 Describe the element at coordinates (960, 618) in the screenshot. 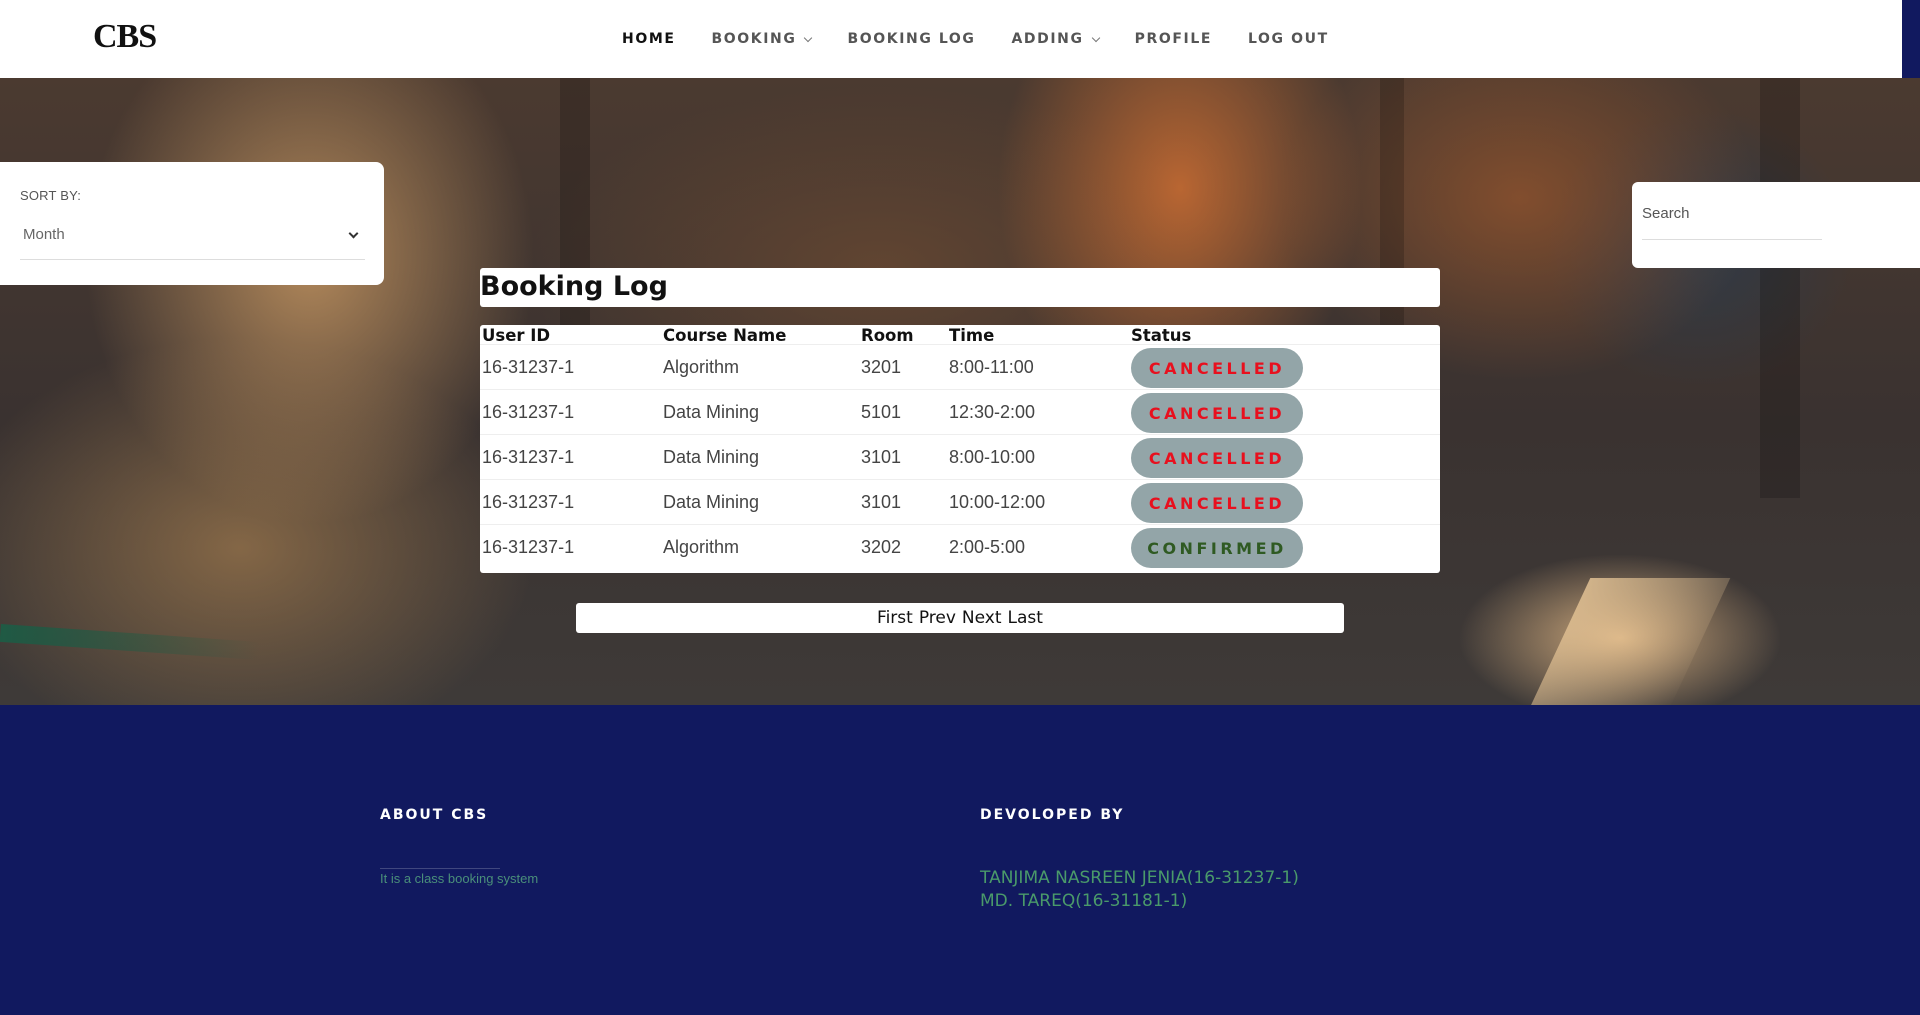

I see `pagination: First Prev Next Last` at that location.